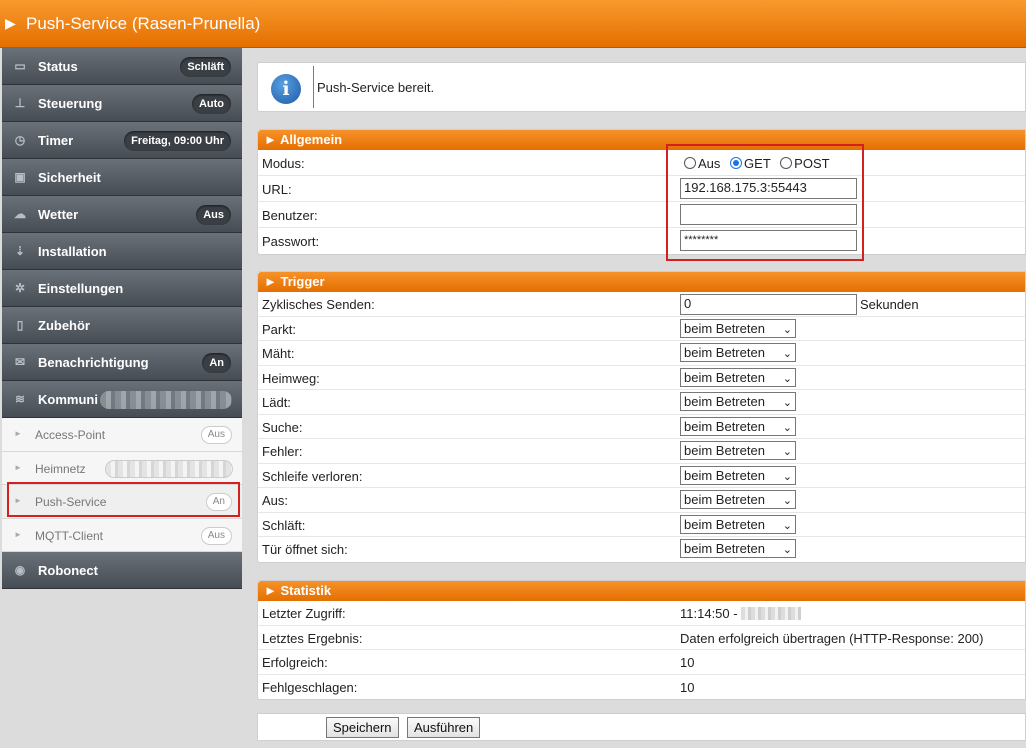  What do you see at coordinates (738, 475) in the screenshot?
I see `trigger-select-schleife: beim Betreten ⌄` at bounding box center [738, 475].